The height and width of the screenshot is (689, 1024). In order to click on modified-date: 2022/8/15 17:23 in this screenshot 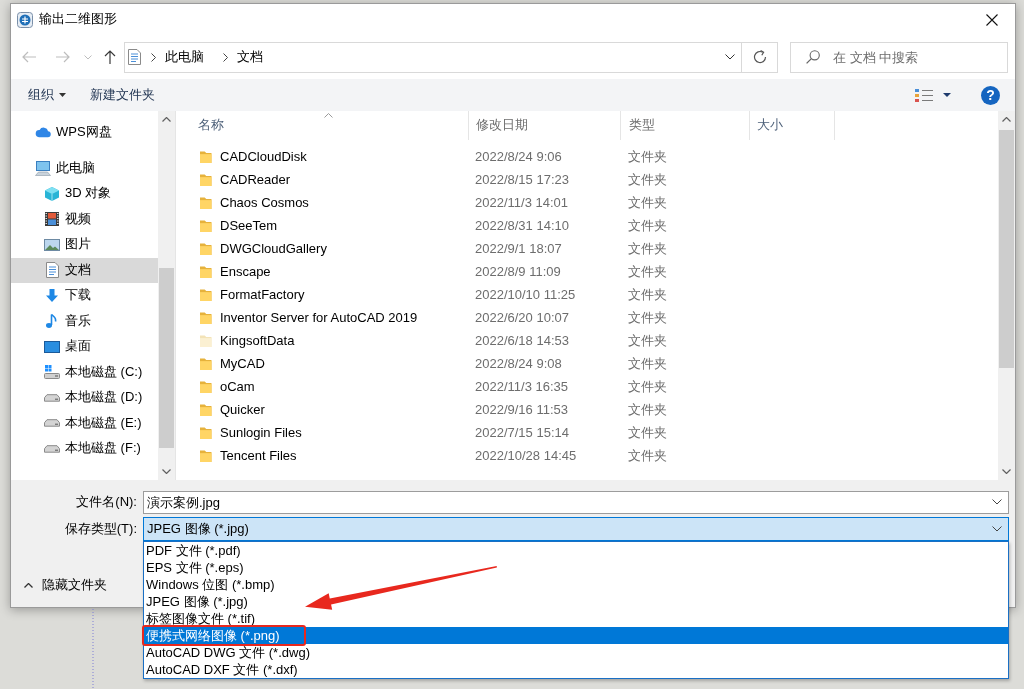, I will do `click(522, 180)`.